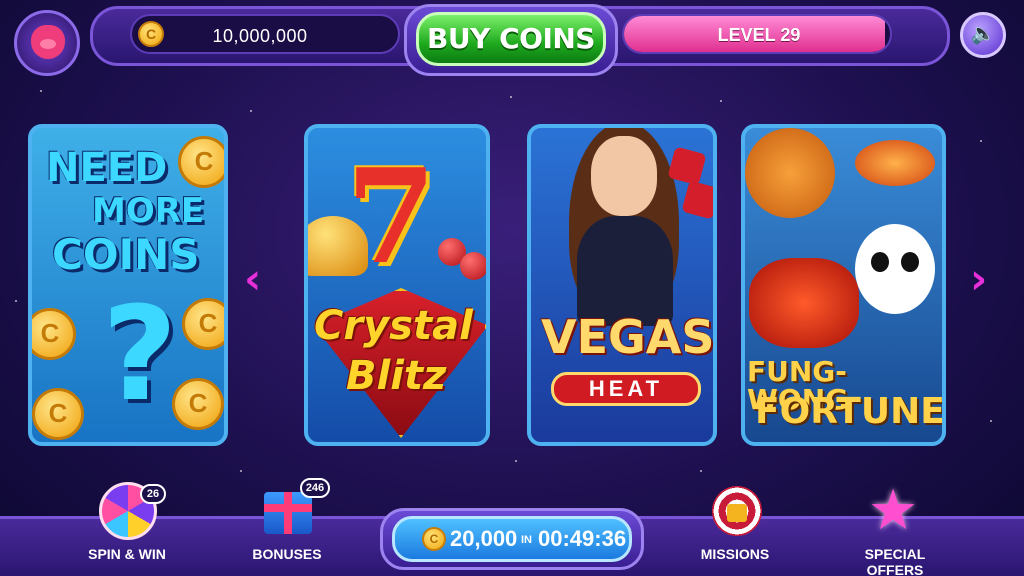  Describe the element at coordinates (895, 163) in the screenshot. I see `koi-fish-icon` at that location.